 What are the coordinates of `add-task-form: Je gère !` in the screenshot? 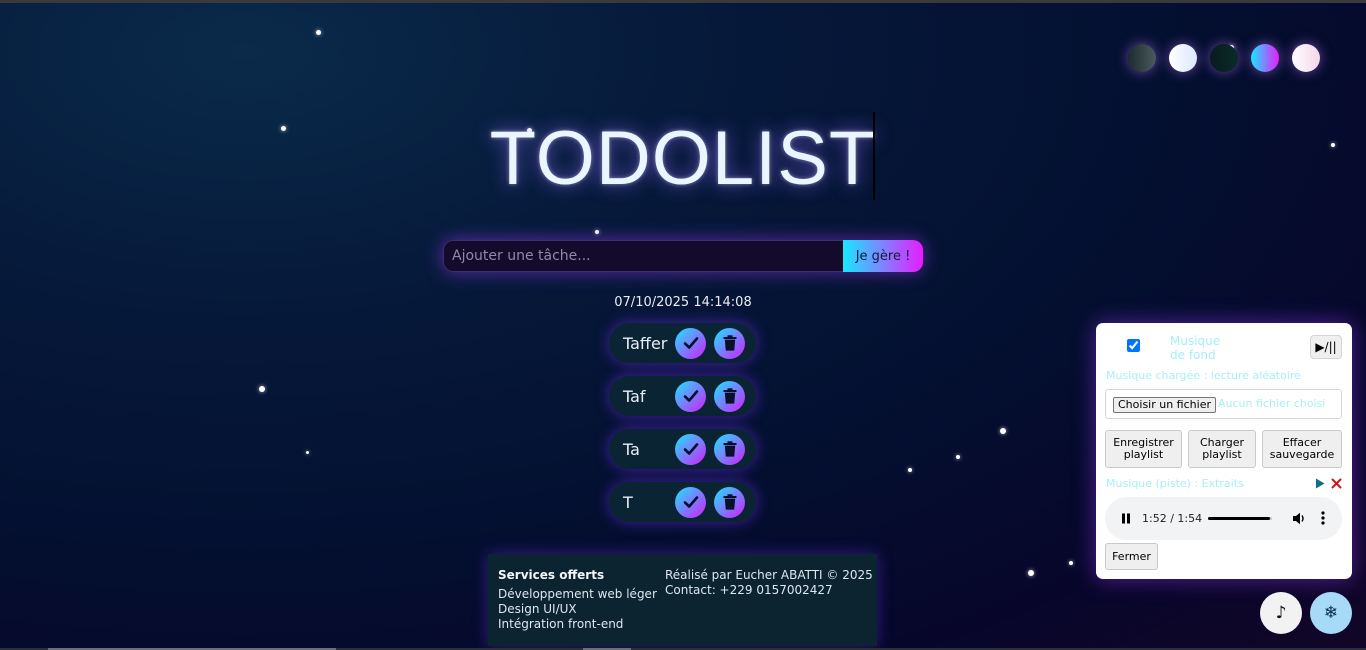 It's located at (683, 256).